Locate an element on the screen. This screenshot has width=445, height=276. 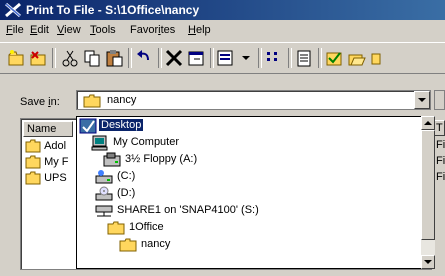
menu-tools-rest: ools is located at coordinates (105, 30).